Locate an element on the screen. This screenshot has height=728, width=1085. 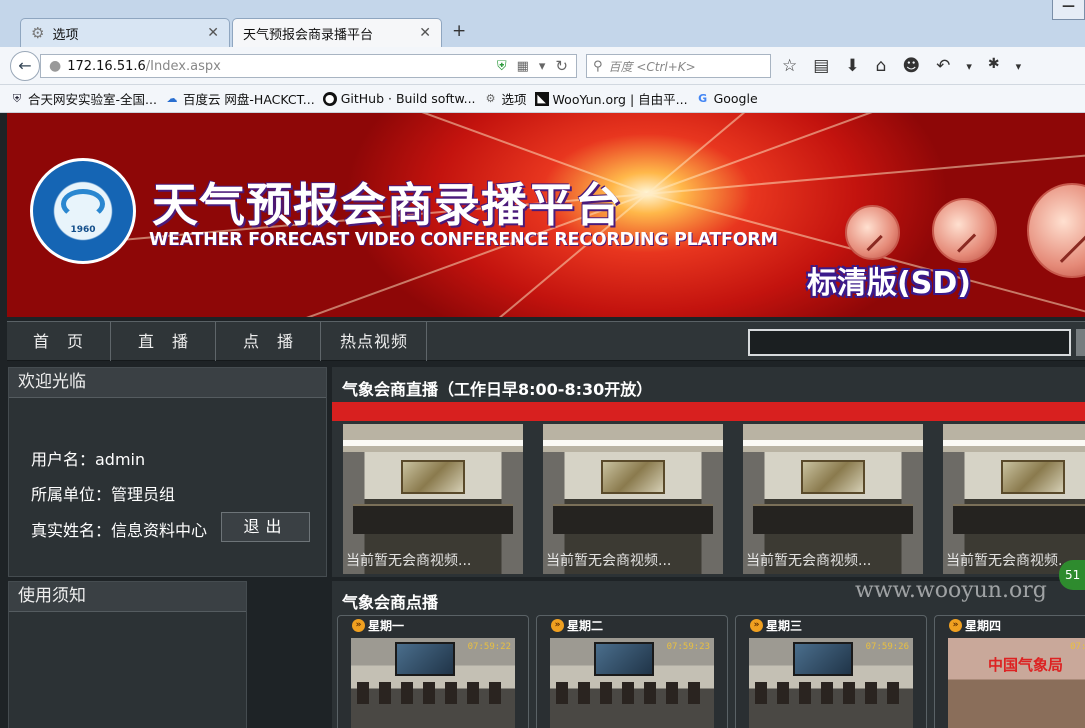
vod-day-label: 星期二 is located at coordinates (585, 626).